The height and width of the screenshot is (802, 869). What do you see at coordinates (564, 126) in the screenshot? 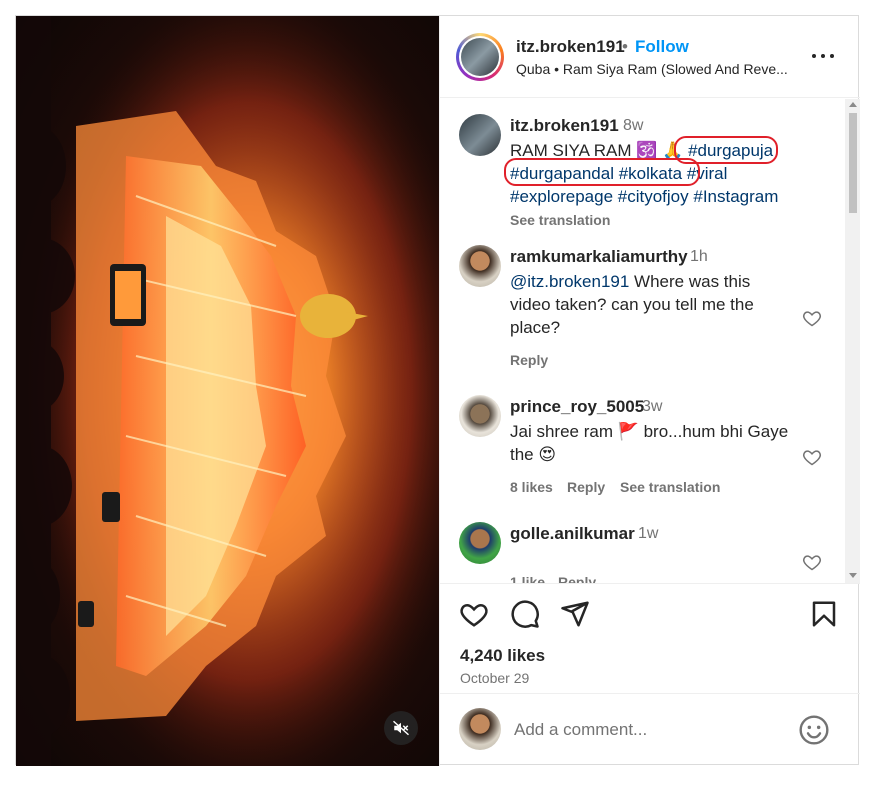
I see `caption-username: itz.broken191` at bounding box center [564, 126].